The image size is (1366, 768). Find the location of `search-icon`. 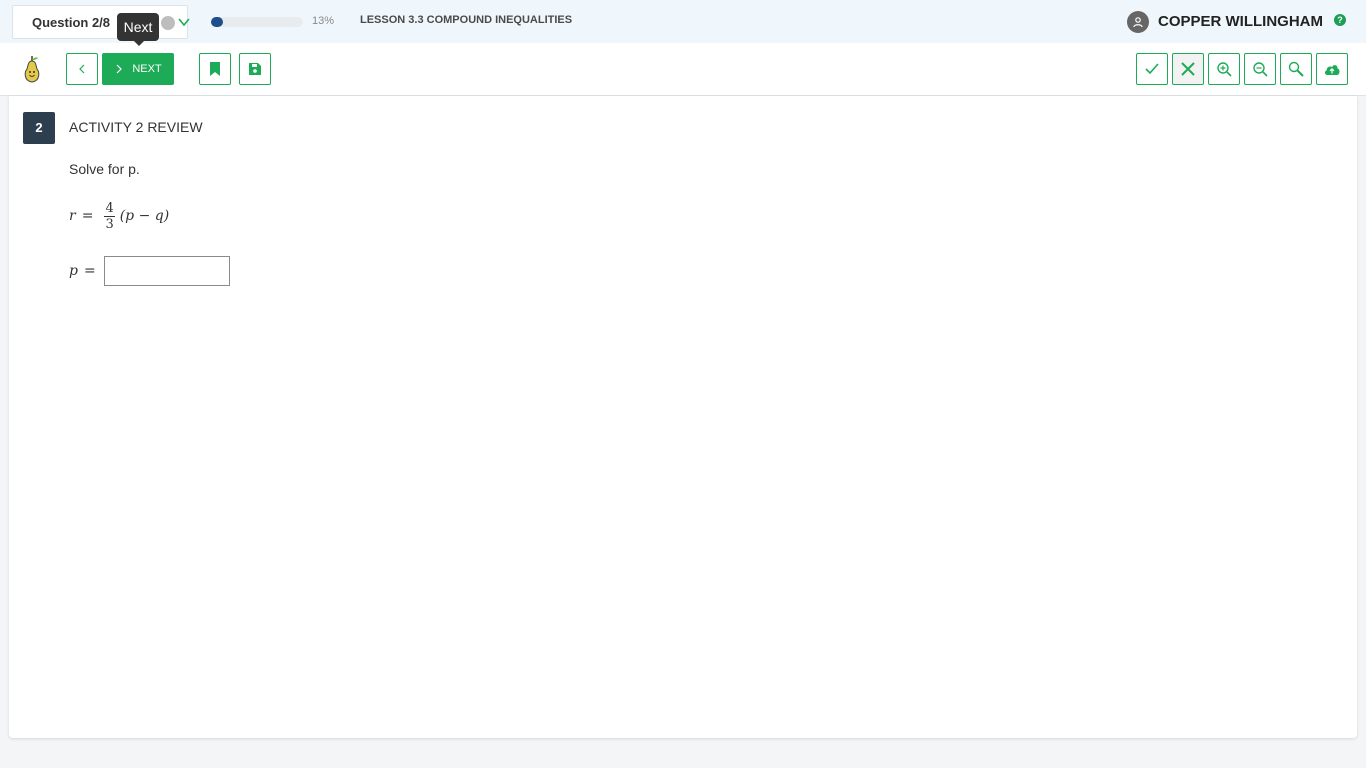

search-icon is located at coordinates (1296, 69).